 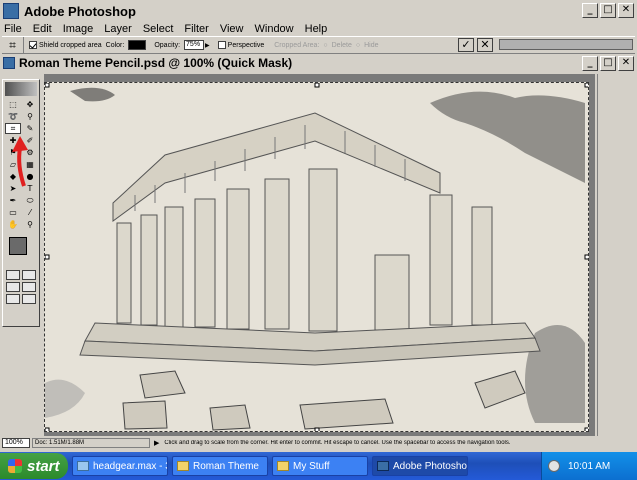 I want to click on perspective-checkbox, so click(x=221, y=45).